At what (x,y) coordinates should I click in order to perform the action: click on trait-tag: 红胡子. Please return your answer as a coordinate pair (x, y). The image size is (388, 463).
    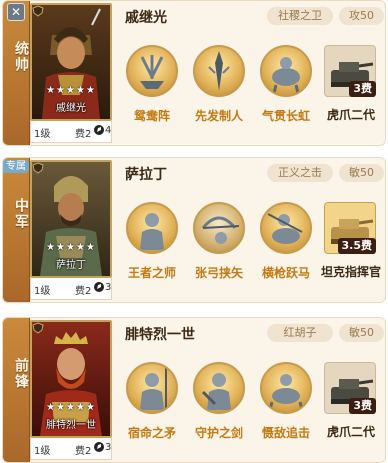
    Looking at the image, I should click on (300, 333).